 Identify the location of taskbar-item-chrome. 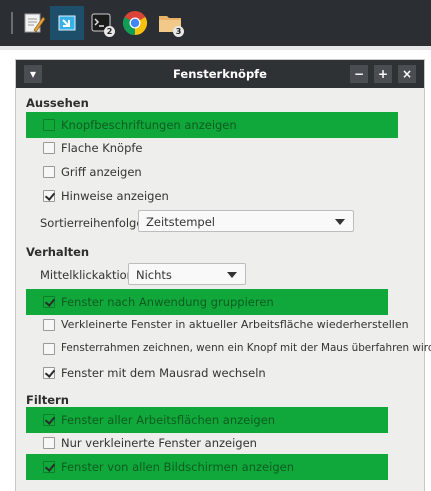
(135, 23).